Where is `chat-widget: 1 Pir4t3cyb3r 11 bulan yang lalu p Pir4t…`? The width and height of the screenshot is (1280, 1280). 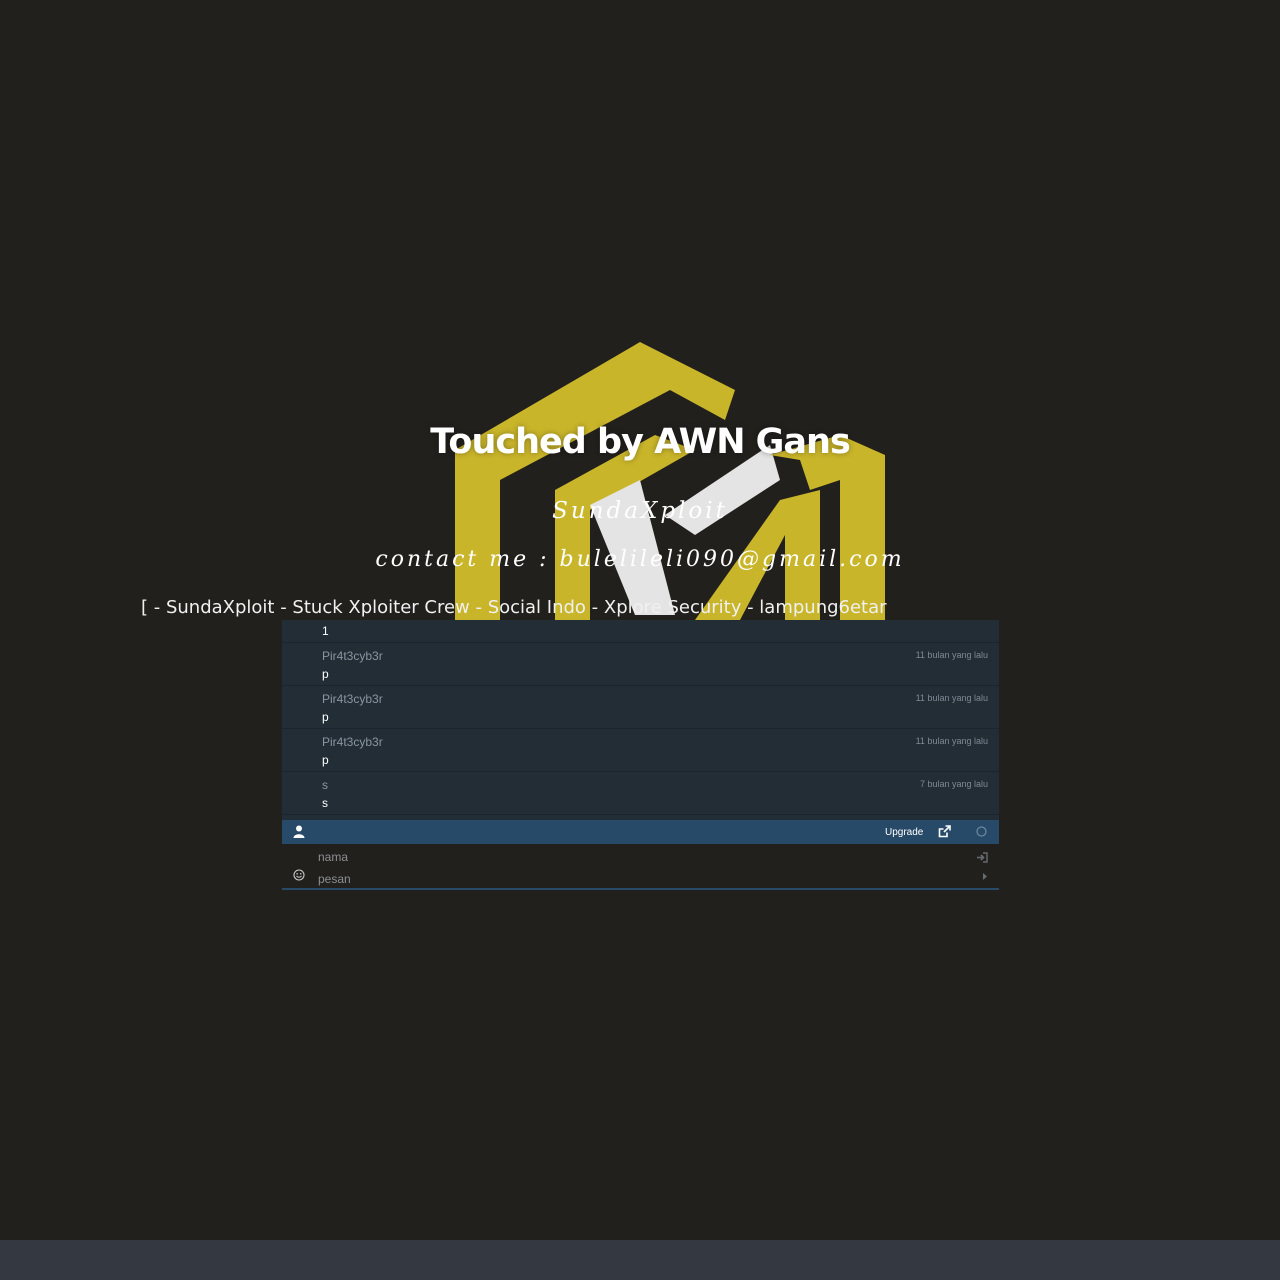
chat-widget: 1 Pir4t3cyb3r 11 bulan yang lalu p Pir4t… is located at coordinates (640, 755).